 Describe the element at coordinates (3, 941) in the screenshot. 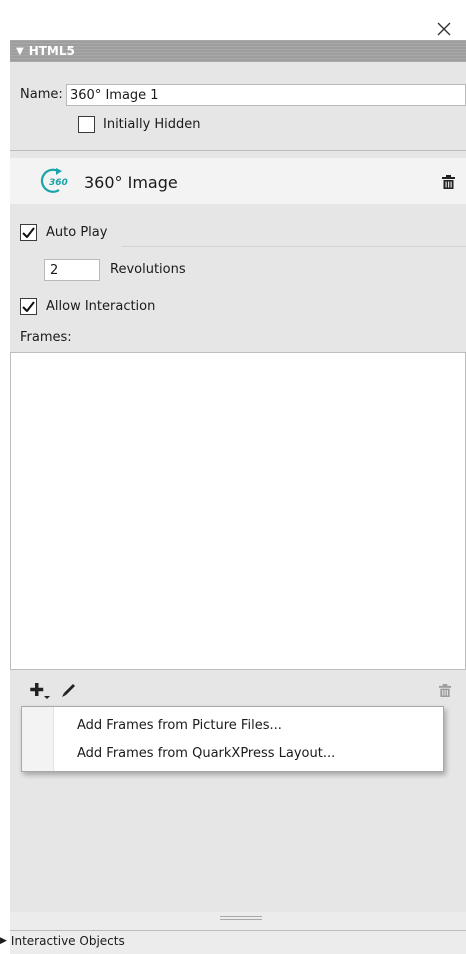

I see `expand-triangle-icon: ▶` at that location.